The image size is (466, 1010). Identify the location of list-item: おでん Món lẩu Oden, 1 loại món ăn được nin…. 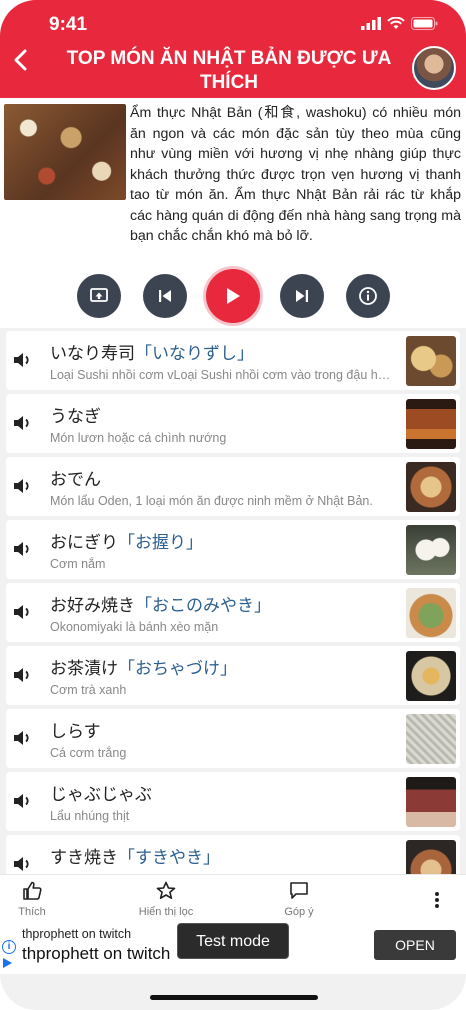
(233, 486).